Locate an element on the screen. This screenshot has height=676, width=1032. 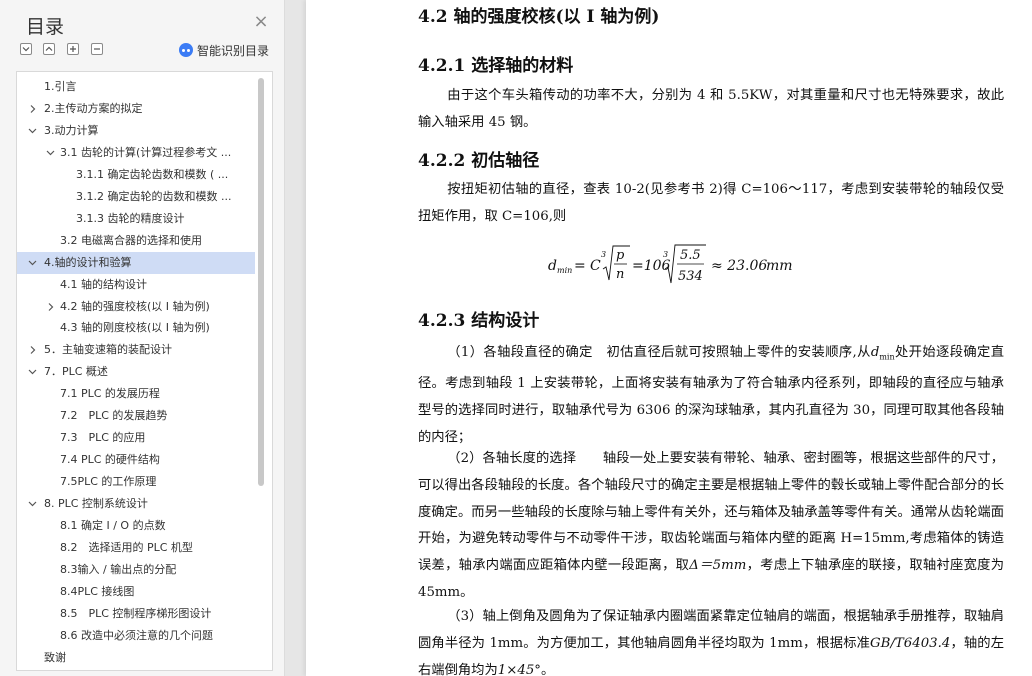
toc-item-label: 5．主轴变速箱的装配设计 is located at coordinates (108, 350).